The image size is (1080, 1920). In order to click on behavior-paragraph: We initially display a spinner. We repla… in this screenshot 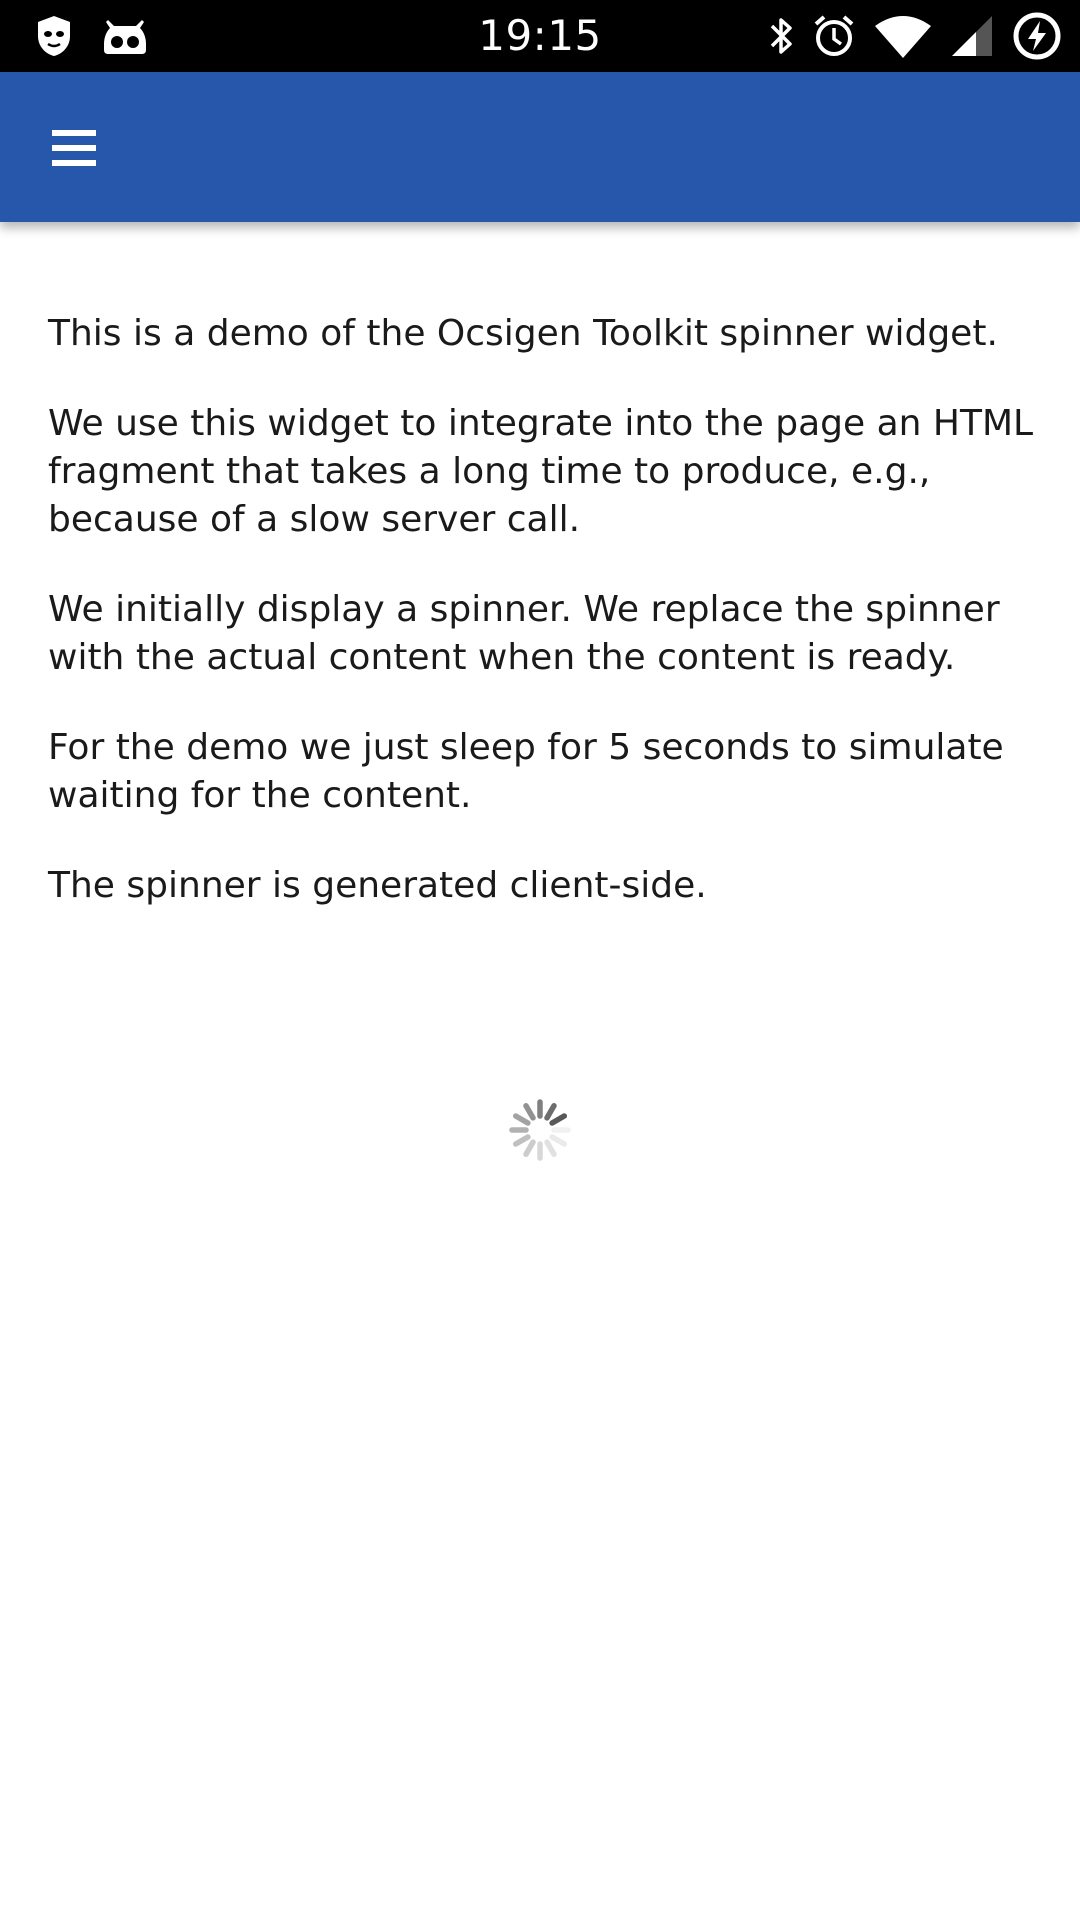, I will do `click(524, 633)`.